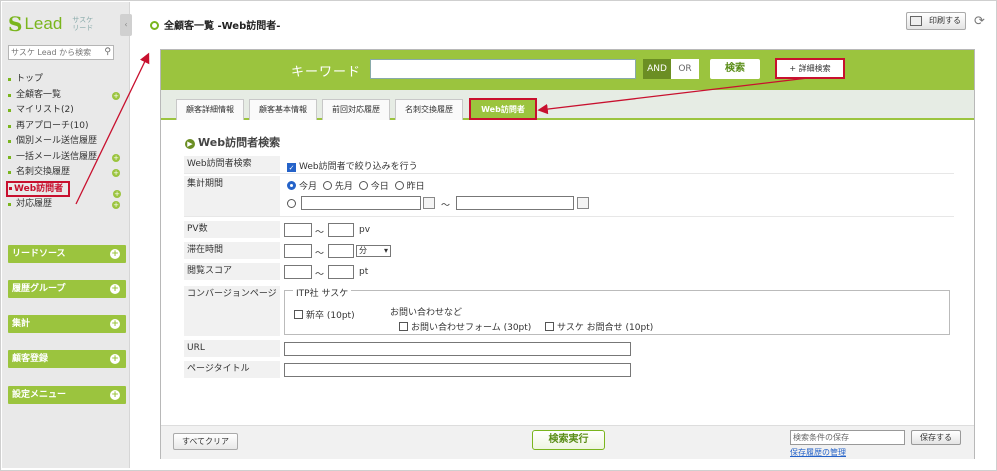 The image size is (997, 471). Describe the element at coordinates (39, 94) in the screenshot. I see `sidebar-item-label: 全顧客一覧` at that location.